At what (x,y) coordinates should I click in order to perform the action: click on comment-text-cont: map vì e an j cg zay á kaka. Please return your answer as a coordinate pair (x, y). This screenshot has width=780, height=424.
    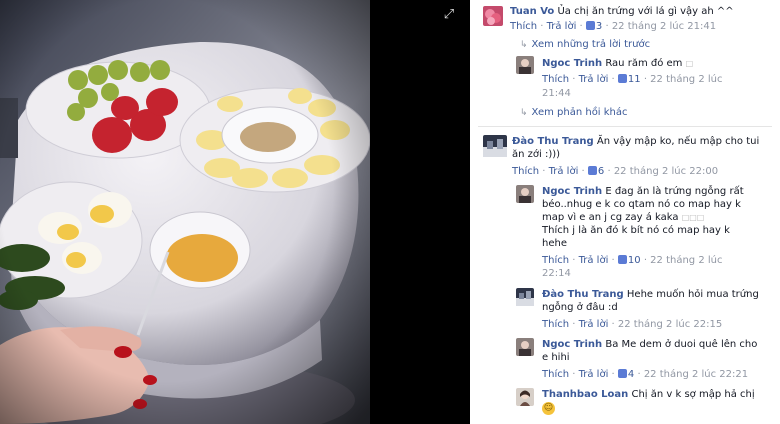
    Looking at the image, I should click on (610, 217).